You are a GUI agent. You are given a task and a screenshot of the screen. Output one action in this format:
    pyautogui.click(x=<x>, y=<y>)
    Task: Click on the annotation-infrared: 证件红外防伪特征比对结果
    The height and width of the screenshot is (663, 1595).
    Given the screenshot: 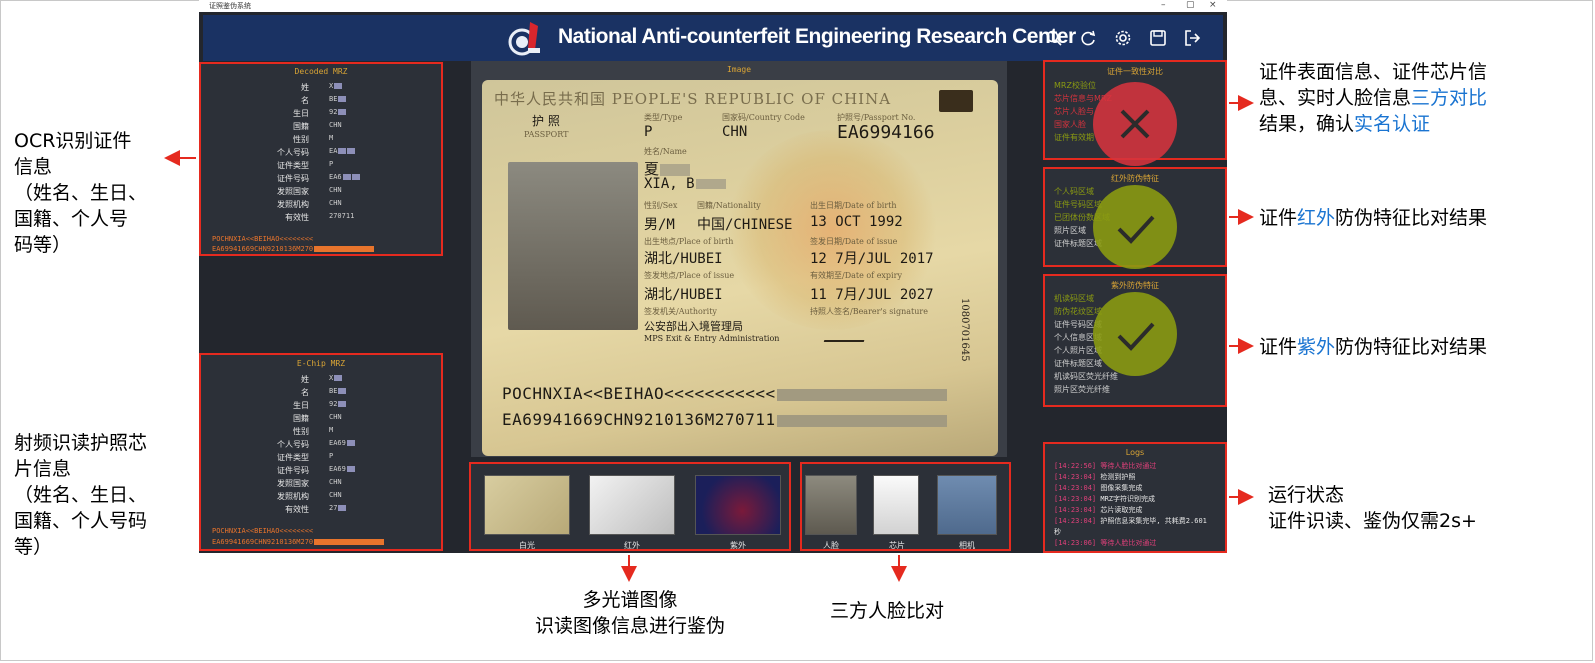 What is the action you would take?
    pyautogui.click(x=1373, y=218)
    